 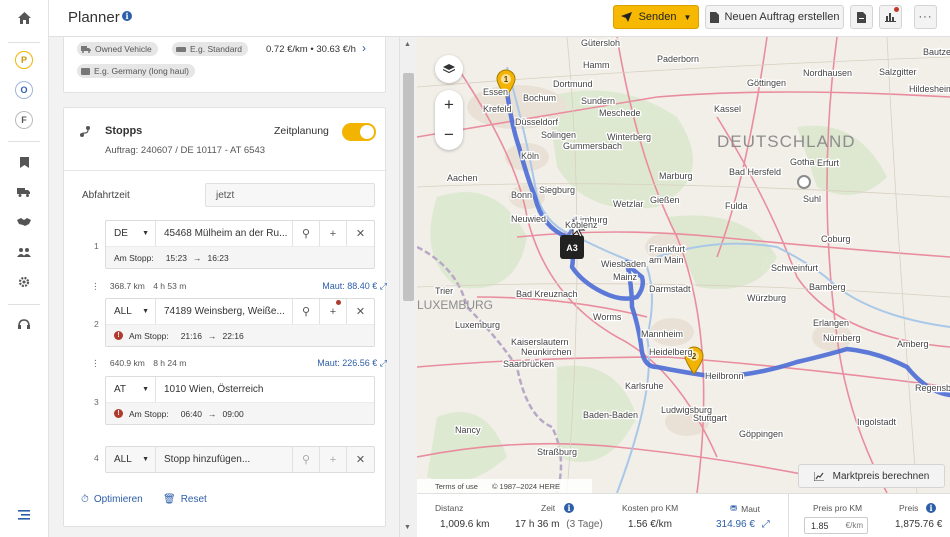 What do you see at coordinates (185, 499) in the screenshot?
I see `reset-button: 🗑 Reset` at bounding box center [185, 499].